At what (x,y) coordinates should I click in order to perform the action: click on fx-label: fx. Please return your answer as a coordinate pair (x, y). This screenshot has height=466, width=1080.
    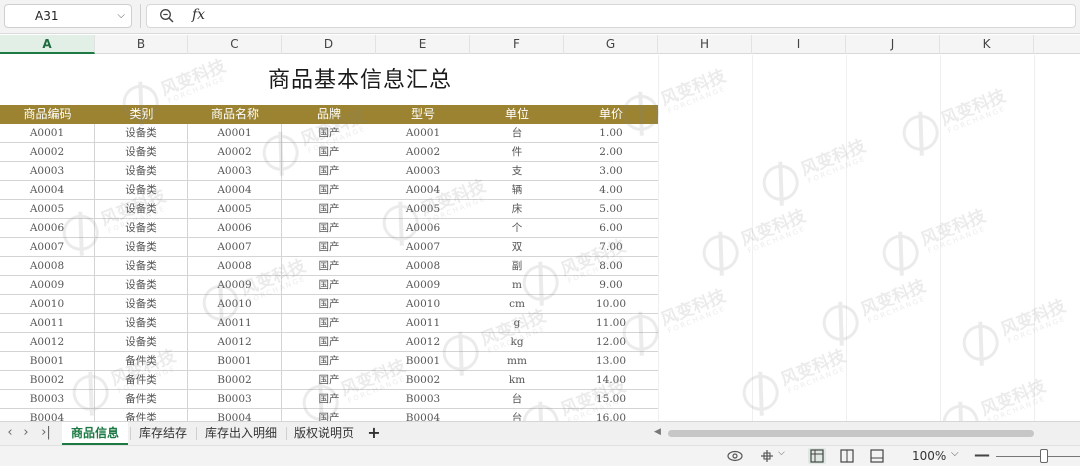
    Looking at the image, I should click on (198, 15).